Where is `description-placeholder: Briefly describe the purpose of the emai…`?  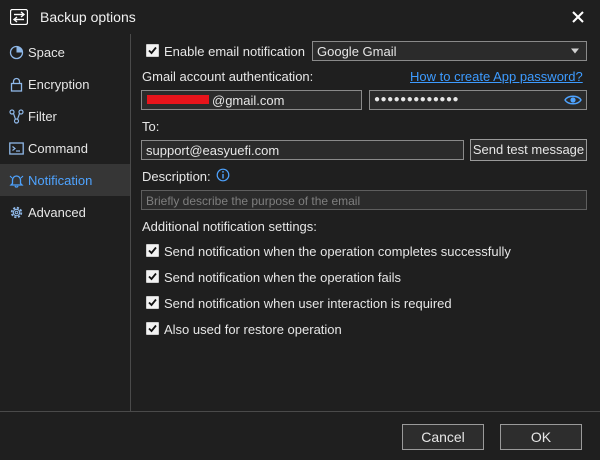 description-placeholder: Briefly describe the purpose of the emai… is located at coordinates (253, 201).